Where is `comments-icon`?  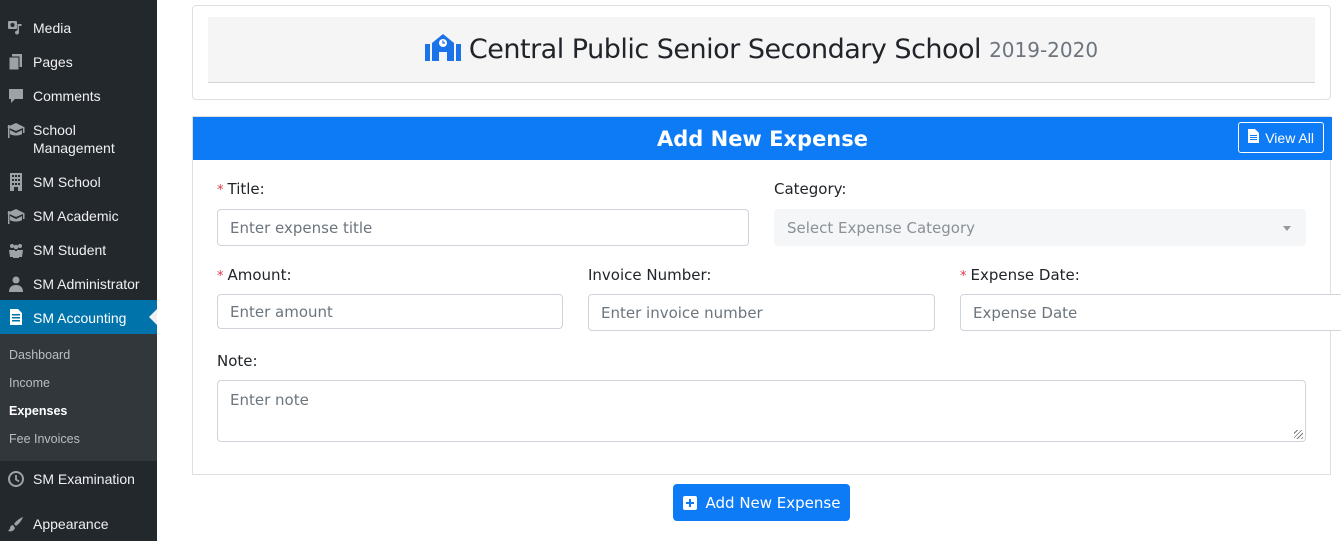
comments-icon is located at coordinates (16, 96).